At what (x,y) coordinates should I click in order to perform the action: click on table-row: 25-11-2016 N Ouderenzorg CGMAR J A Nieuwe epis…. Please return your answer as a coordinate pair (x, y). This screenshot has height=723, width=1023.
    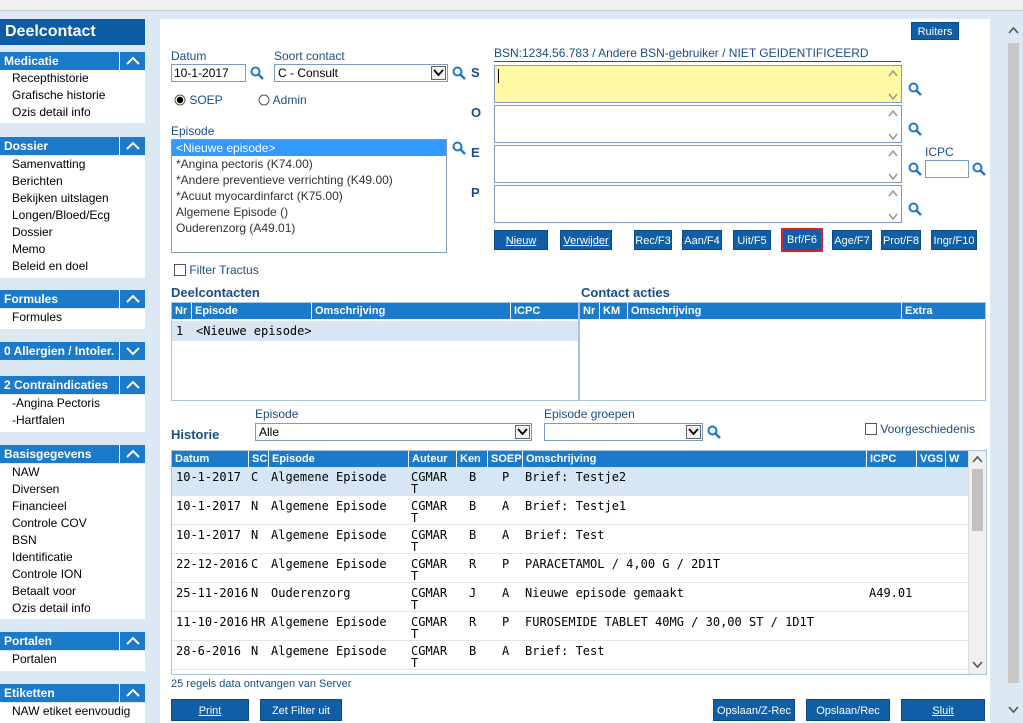
    Looking at the image, I should click on (570, 597).